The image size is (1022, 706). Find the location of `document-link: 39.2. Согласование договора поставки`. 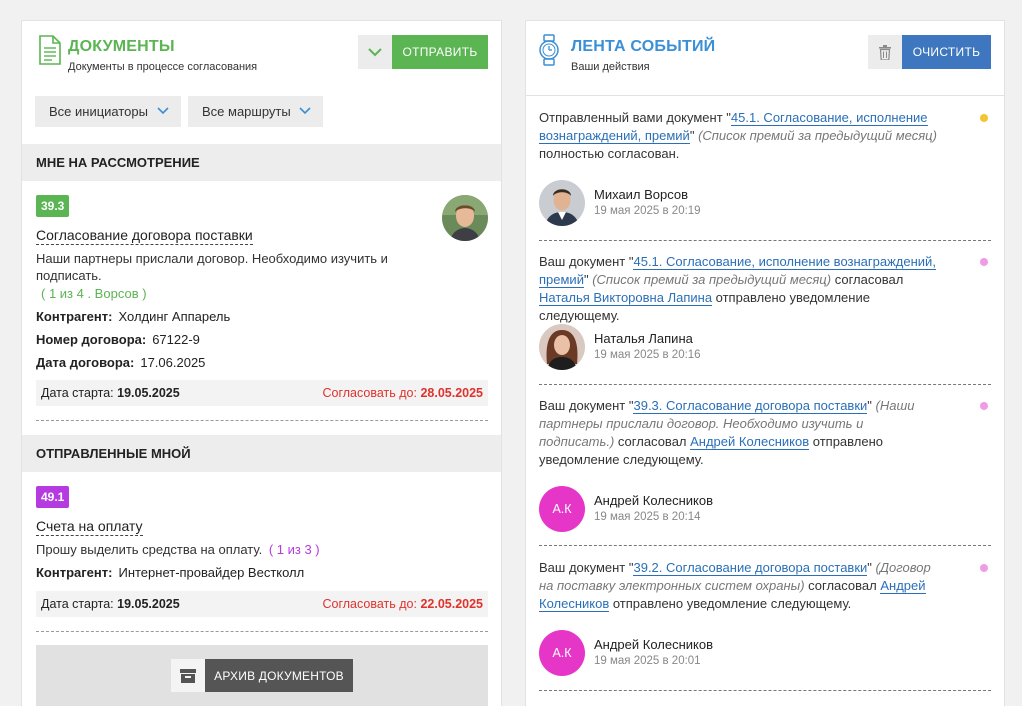

document-link: 39.2. Согласование договора поставки is located at coordinates (750, 568).